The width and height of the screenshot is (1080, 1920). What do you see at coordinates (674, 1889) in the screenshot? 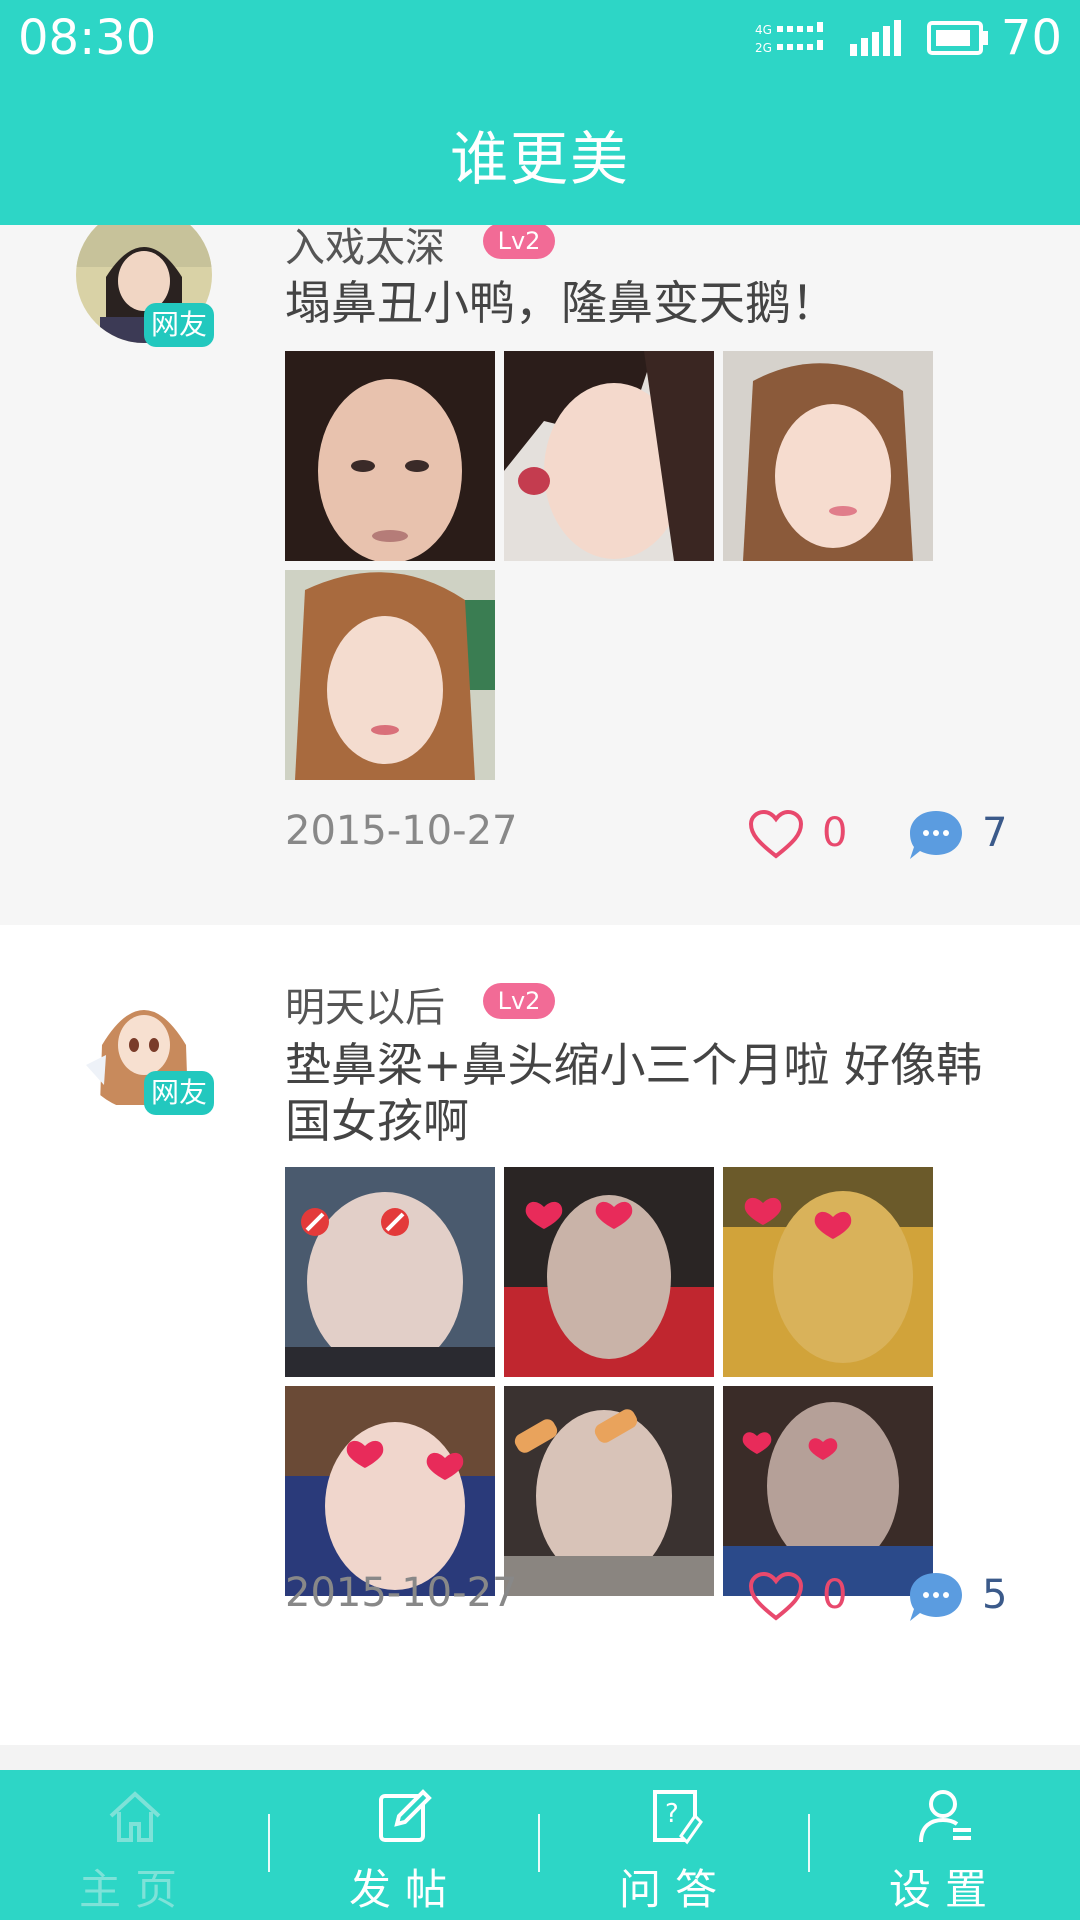
I see `nav-qa-label: 问答` at bounding box center [674, 1889].